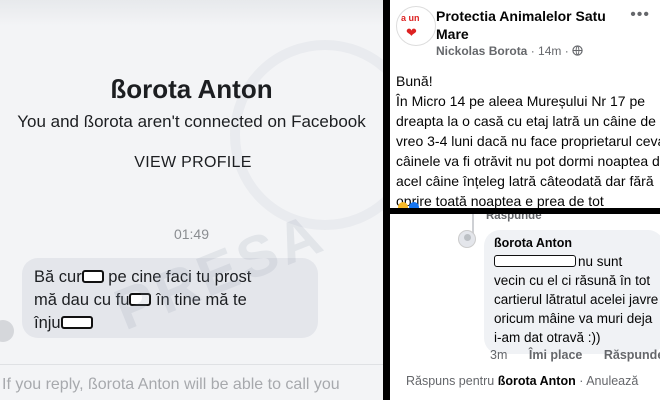 Image resolution: width=660 pixels, height=400 pixels. What do you see at coordinates (306, 135) in the screenshot?
I see `watermark-circle` at bounding box center [306, 135].